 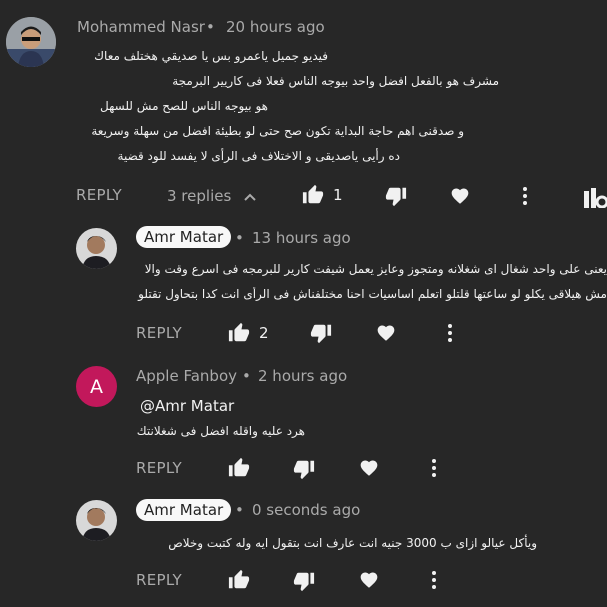 What do you see at coordinates (184, 106) in the screenshot?
I see `comment-text-line: هو بيوجه الناس للصح مش للسهل` at bounding box center [184, 106].